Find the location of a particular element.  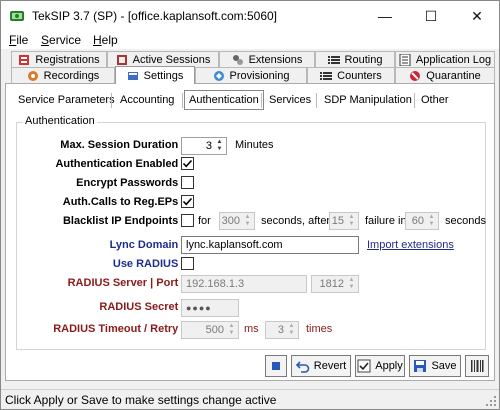

subtab-accounting: Accounting is located at coordinates (147, 100).